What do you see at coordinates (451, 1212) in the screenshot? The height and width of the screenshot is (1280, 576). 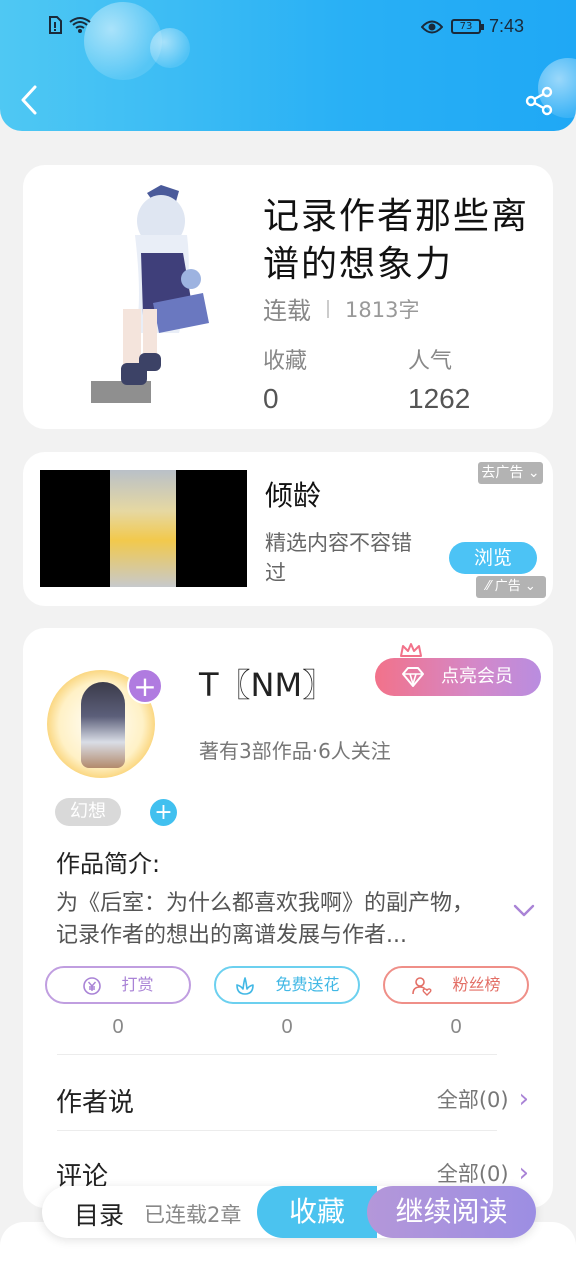 I see `continue-reading-button: 继续阅读` at bounding box center [451, 1212].